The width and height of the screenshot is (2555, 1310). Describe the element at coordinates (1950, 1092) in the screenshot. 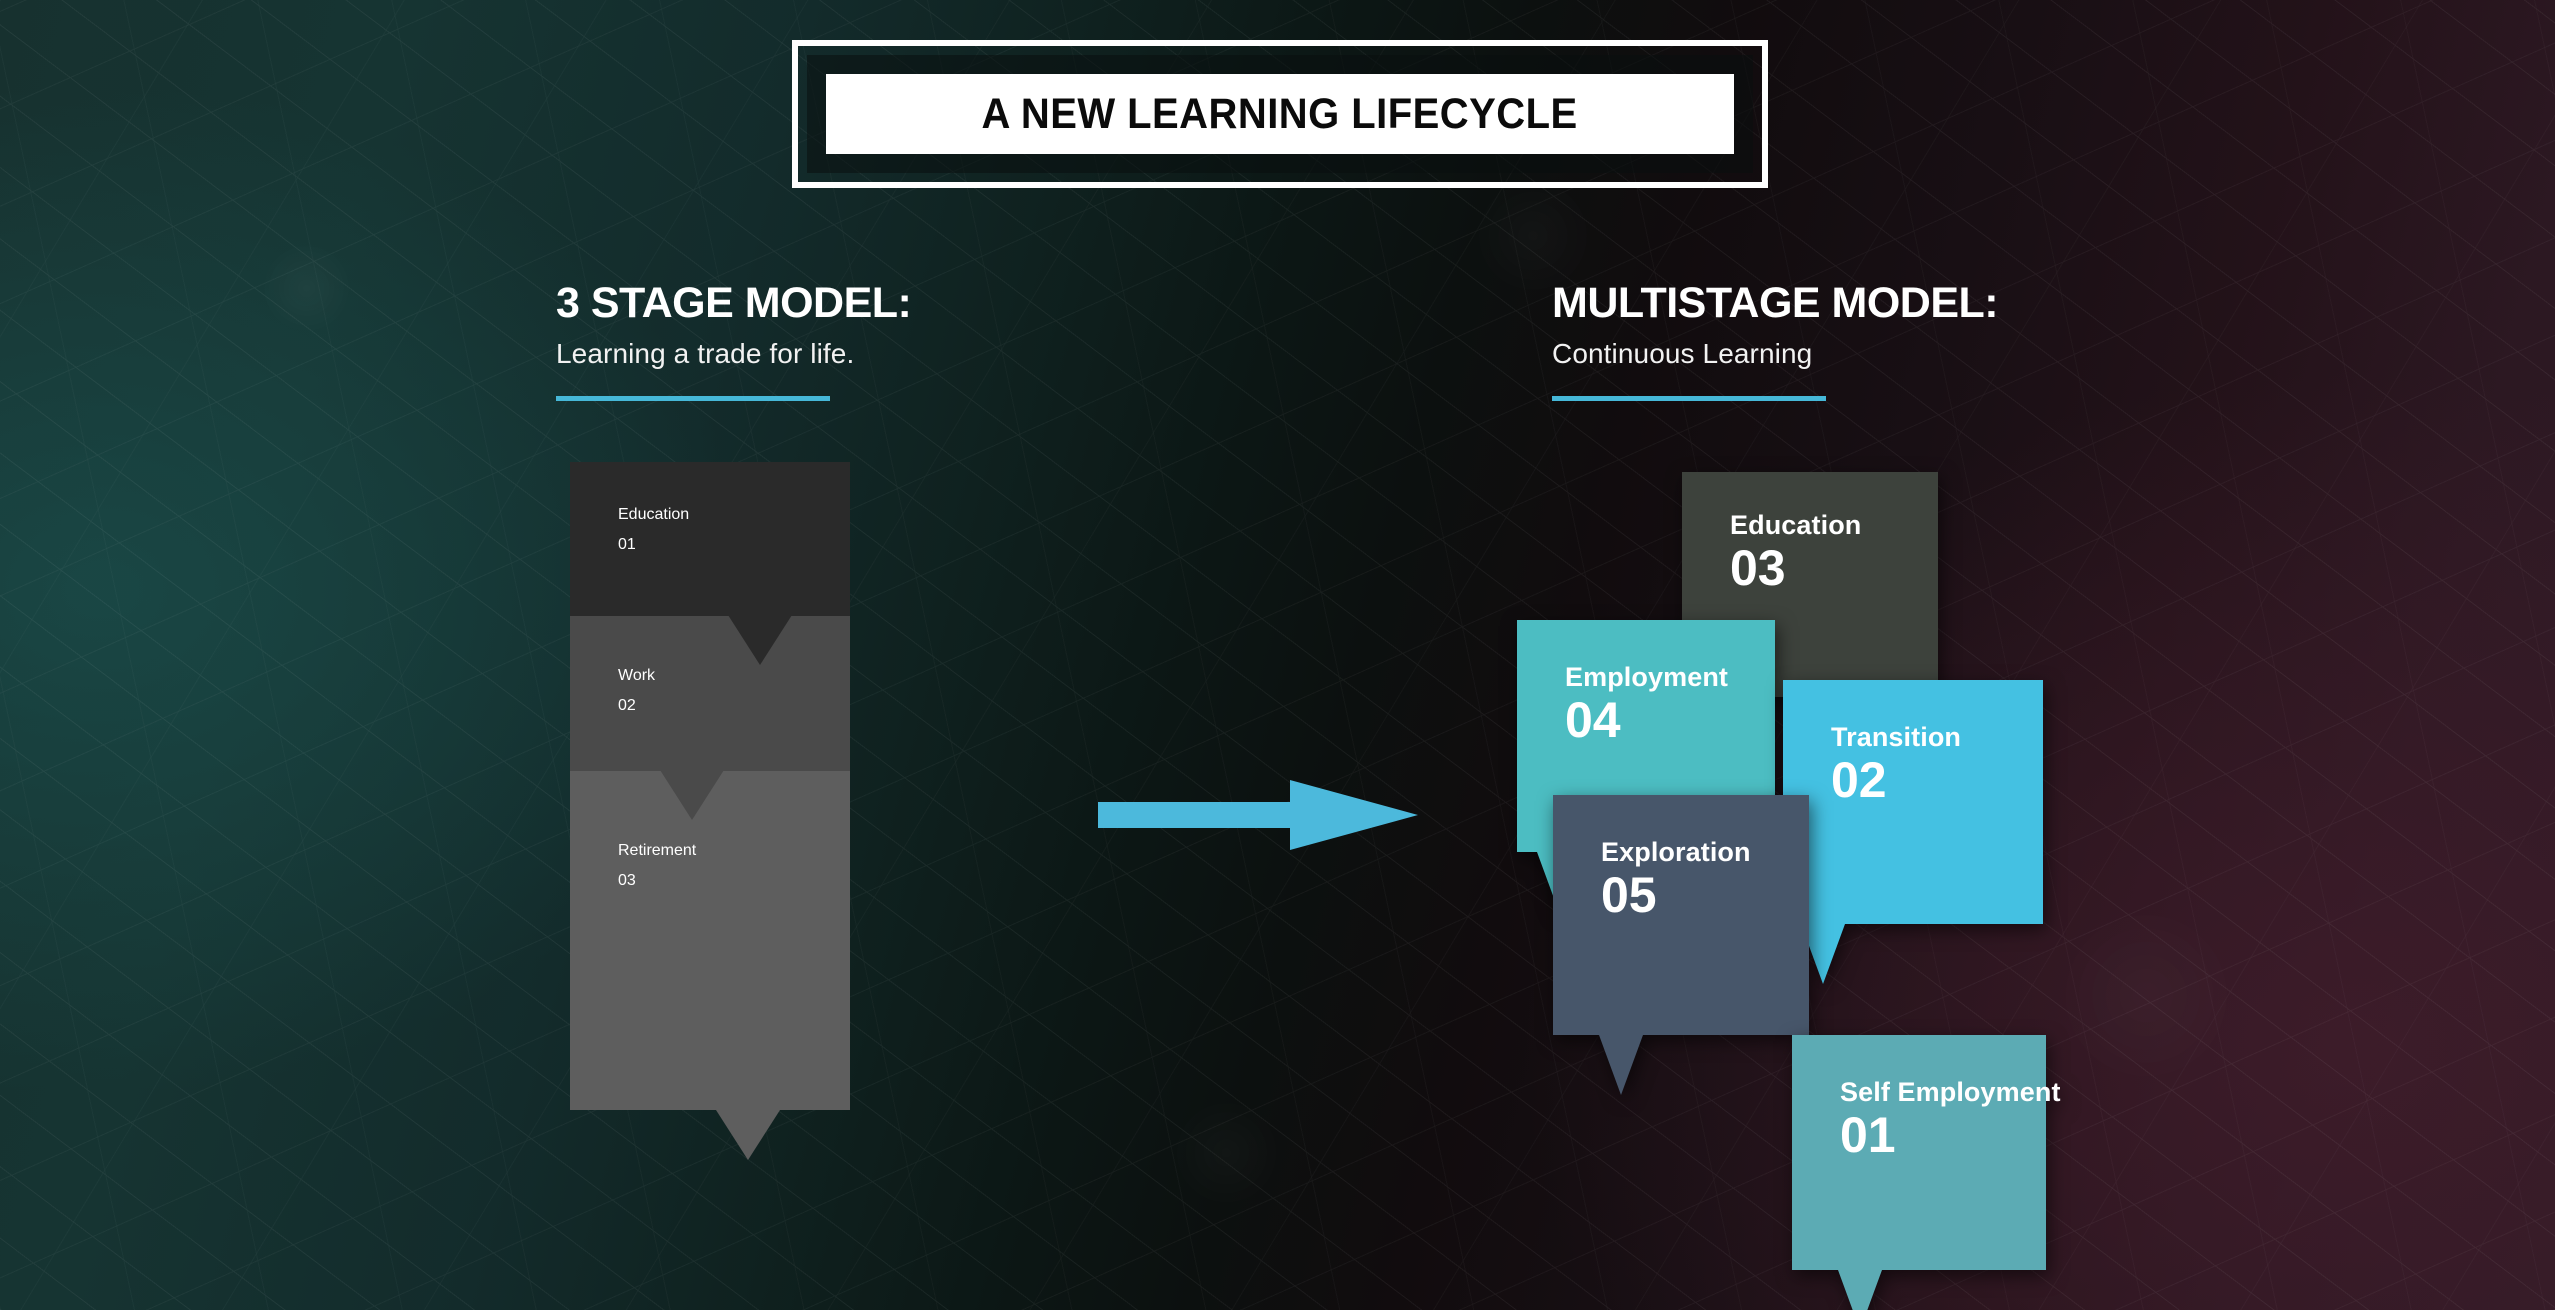

I see `multistage-card-self-employment-label: Self Employment` at that location.